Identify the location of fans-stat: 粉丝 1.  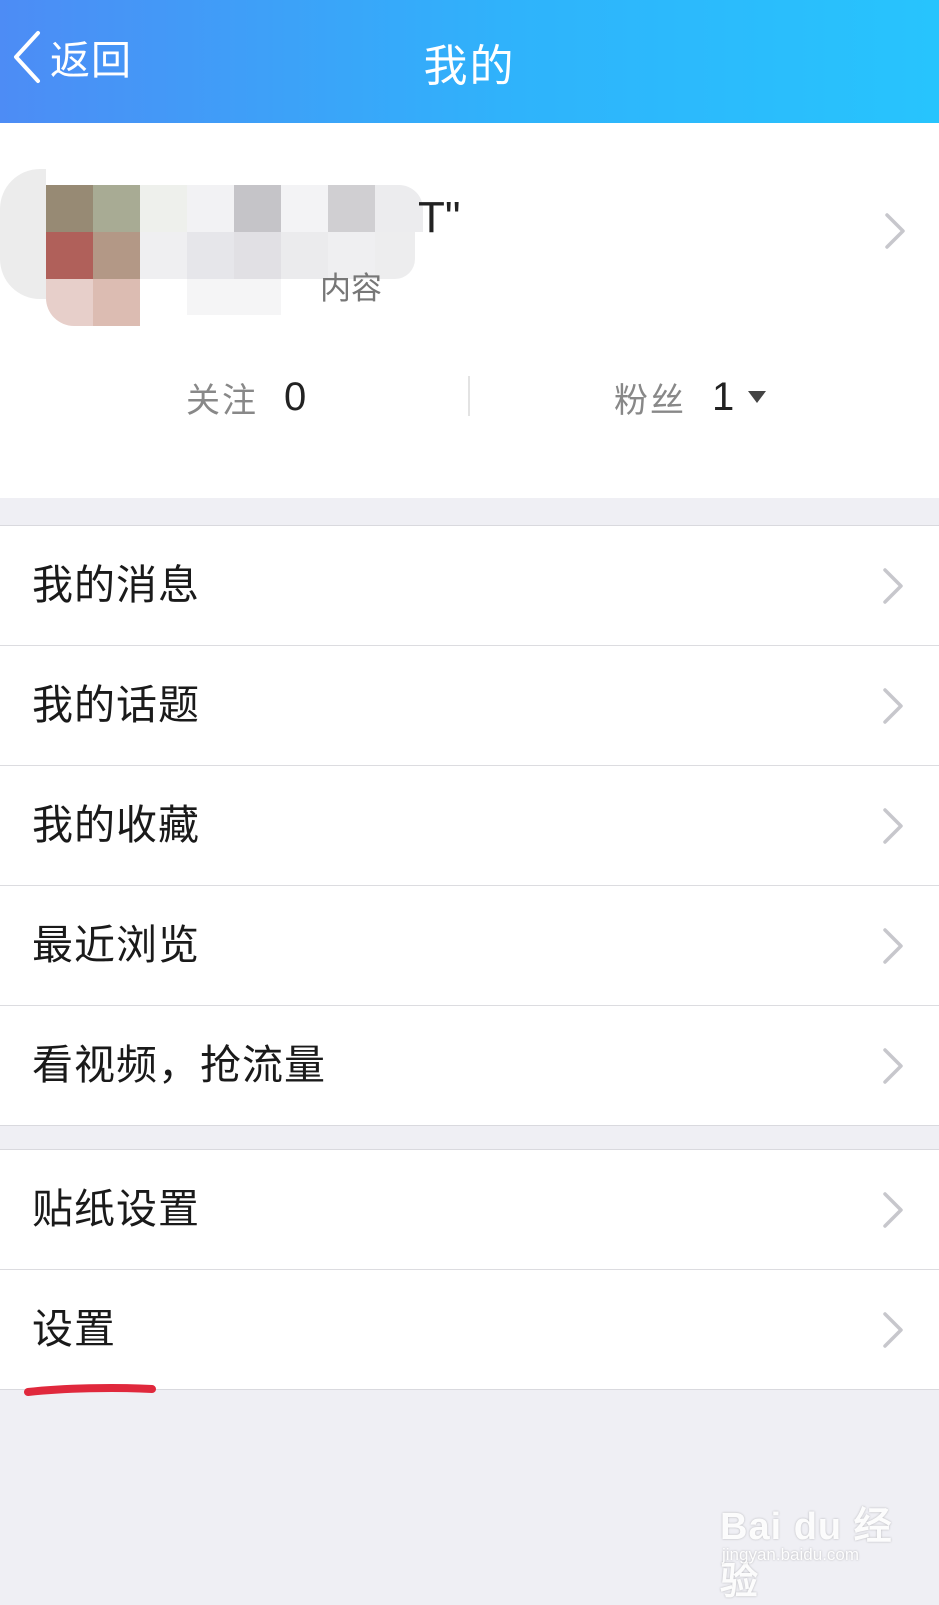
(690, 397).